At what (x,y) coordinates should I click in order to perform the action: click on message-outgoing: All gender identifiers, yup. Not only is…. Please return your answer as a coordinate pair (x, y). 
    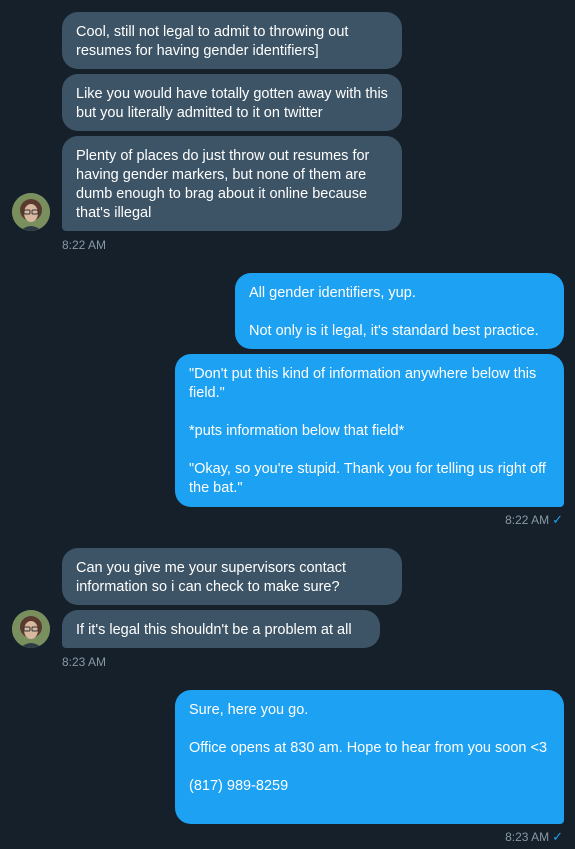
    Looking at the image, I should click on (399, 311).